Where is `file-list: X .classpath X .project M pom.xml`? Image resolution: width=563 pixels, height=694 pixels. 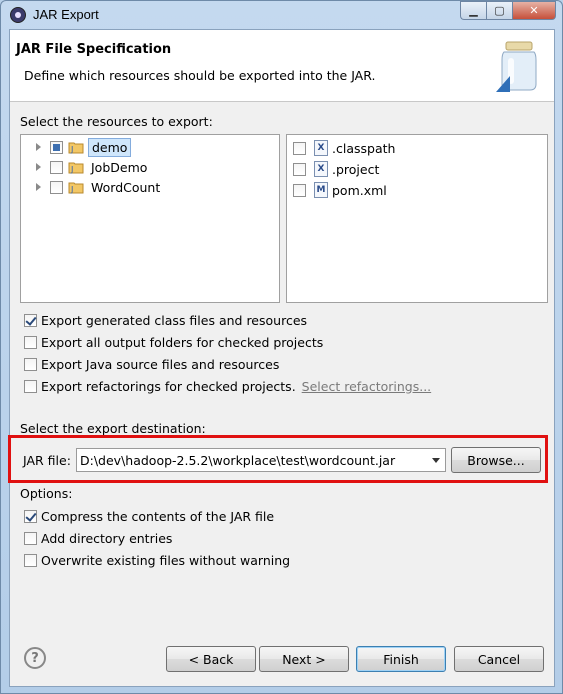 file-list: X .classpath X .project M pom.xml is located at coordinates (417, 218).